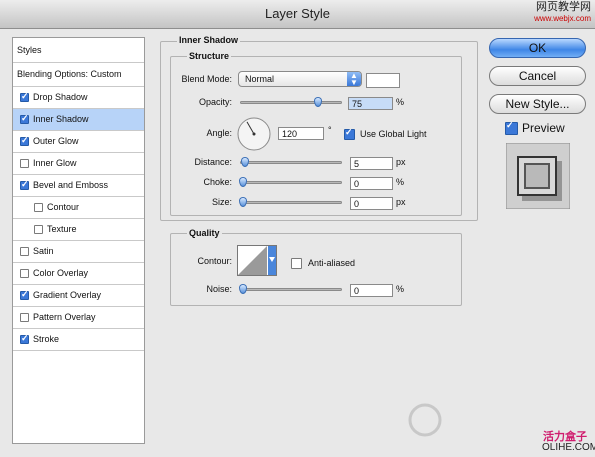 Image resolution: width=595 pixels, height=457 pixels. Describe the element at coordinates (64, 317) in the screenshot. I see `sidebar-item-label: Pattern Overlay` at that location.